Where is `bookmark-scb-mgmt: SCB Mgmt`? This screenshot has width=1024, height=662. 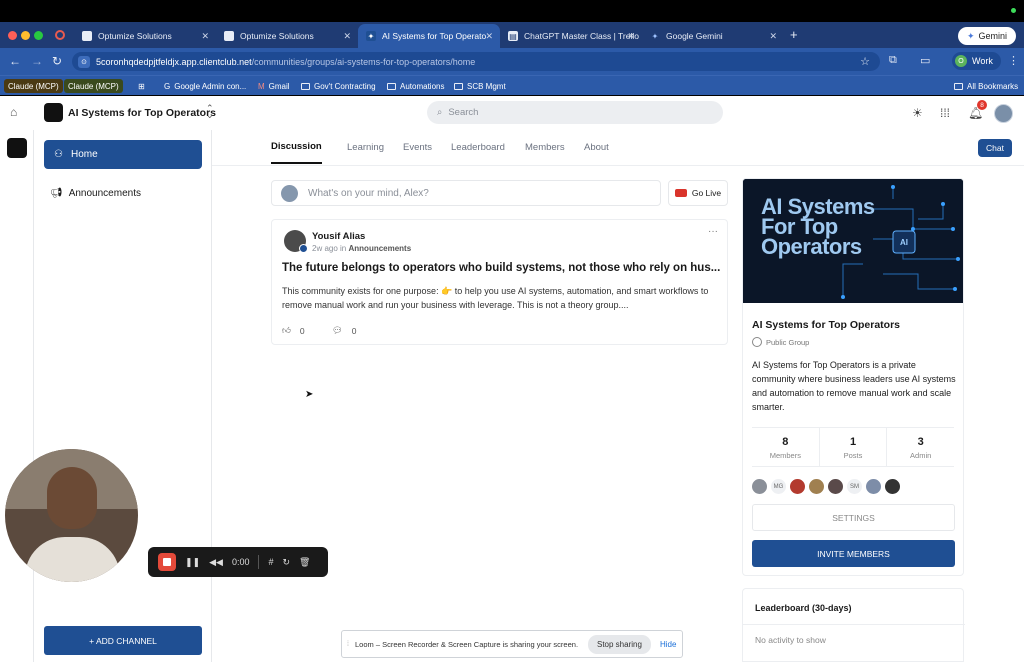 bookmark-scb-mgmt: SCB Mgmt is located at coordinates (480, 86).